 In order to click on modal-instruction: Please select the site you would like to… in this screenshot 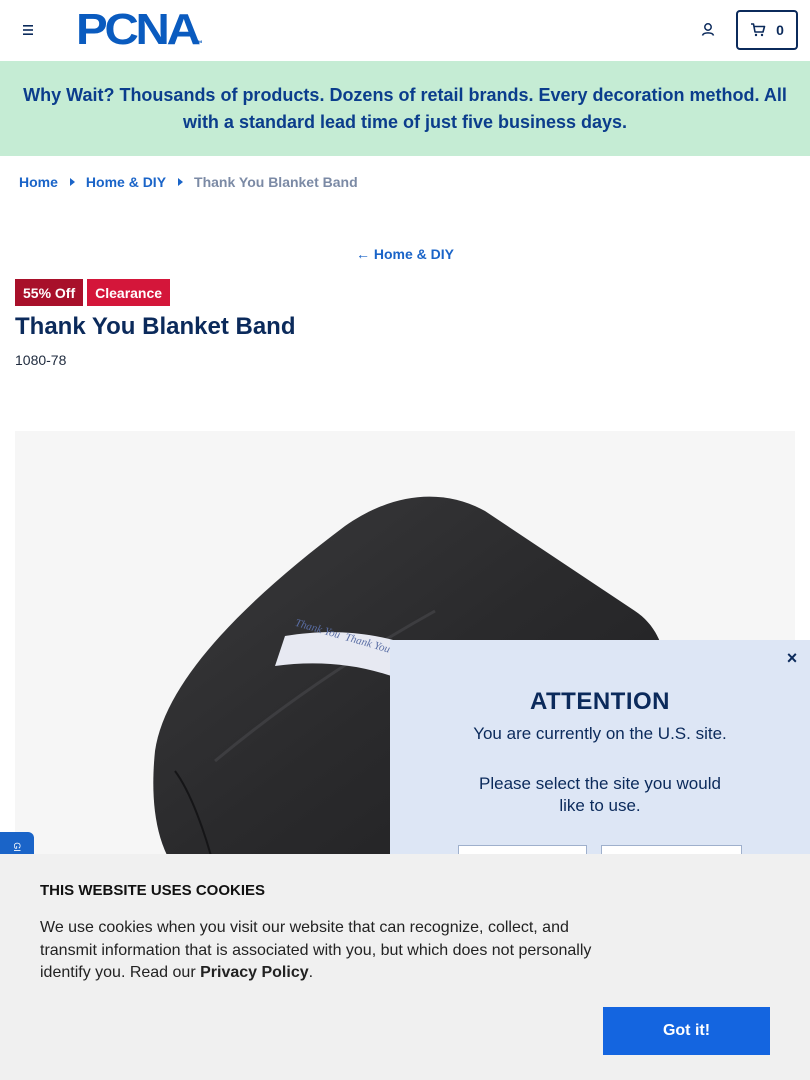, I will do `click(600, 794)`.